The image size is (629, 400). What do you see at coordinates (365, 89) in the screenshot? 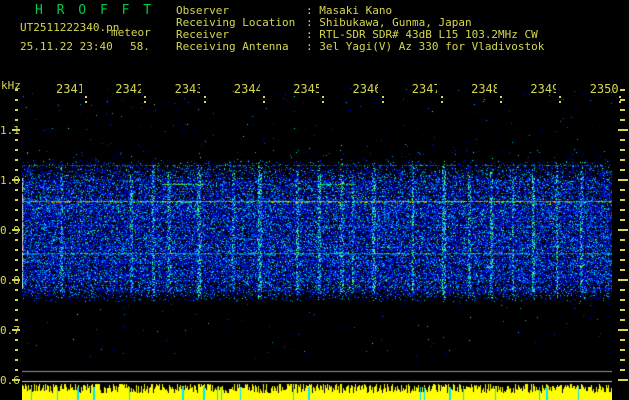
I see `time-label: 2346` at bounding box center [365, 89].